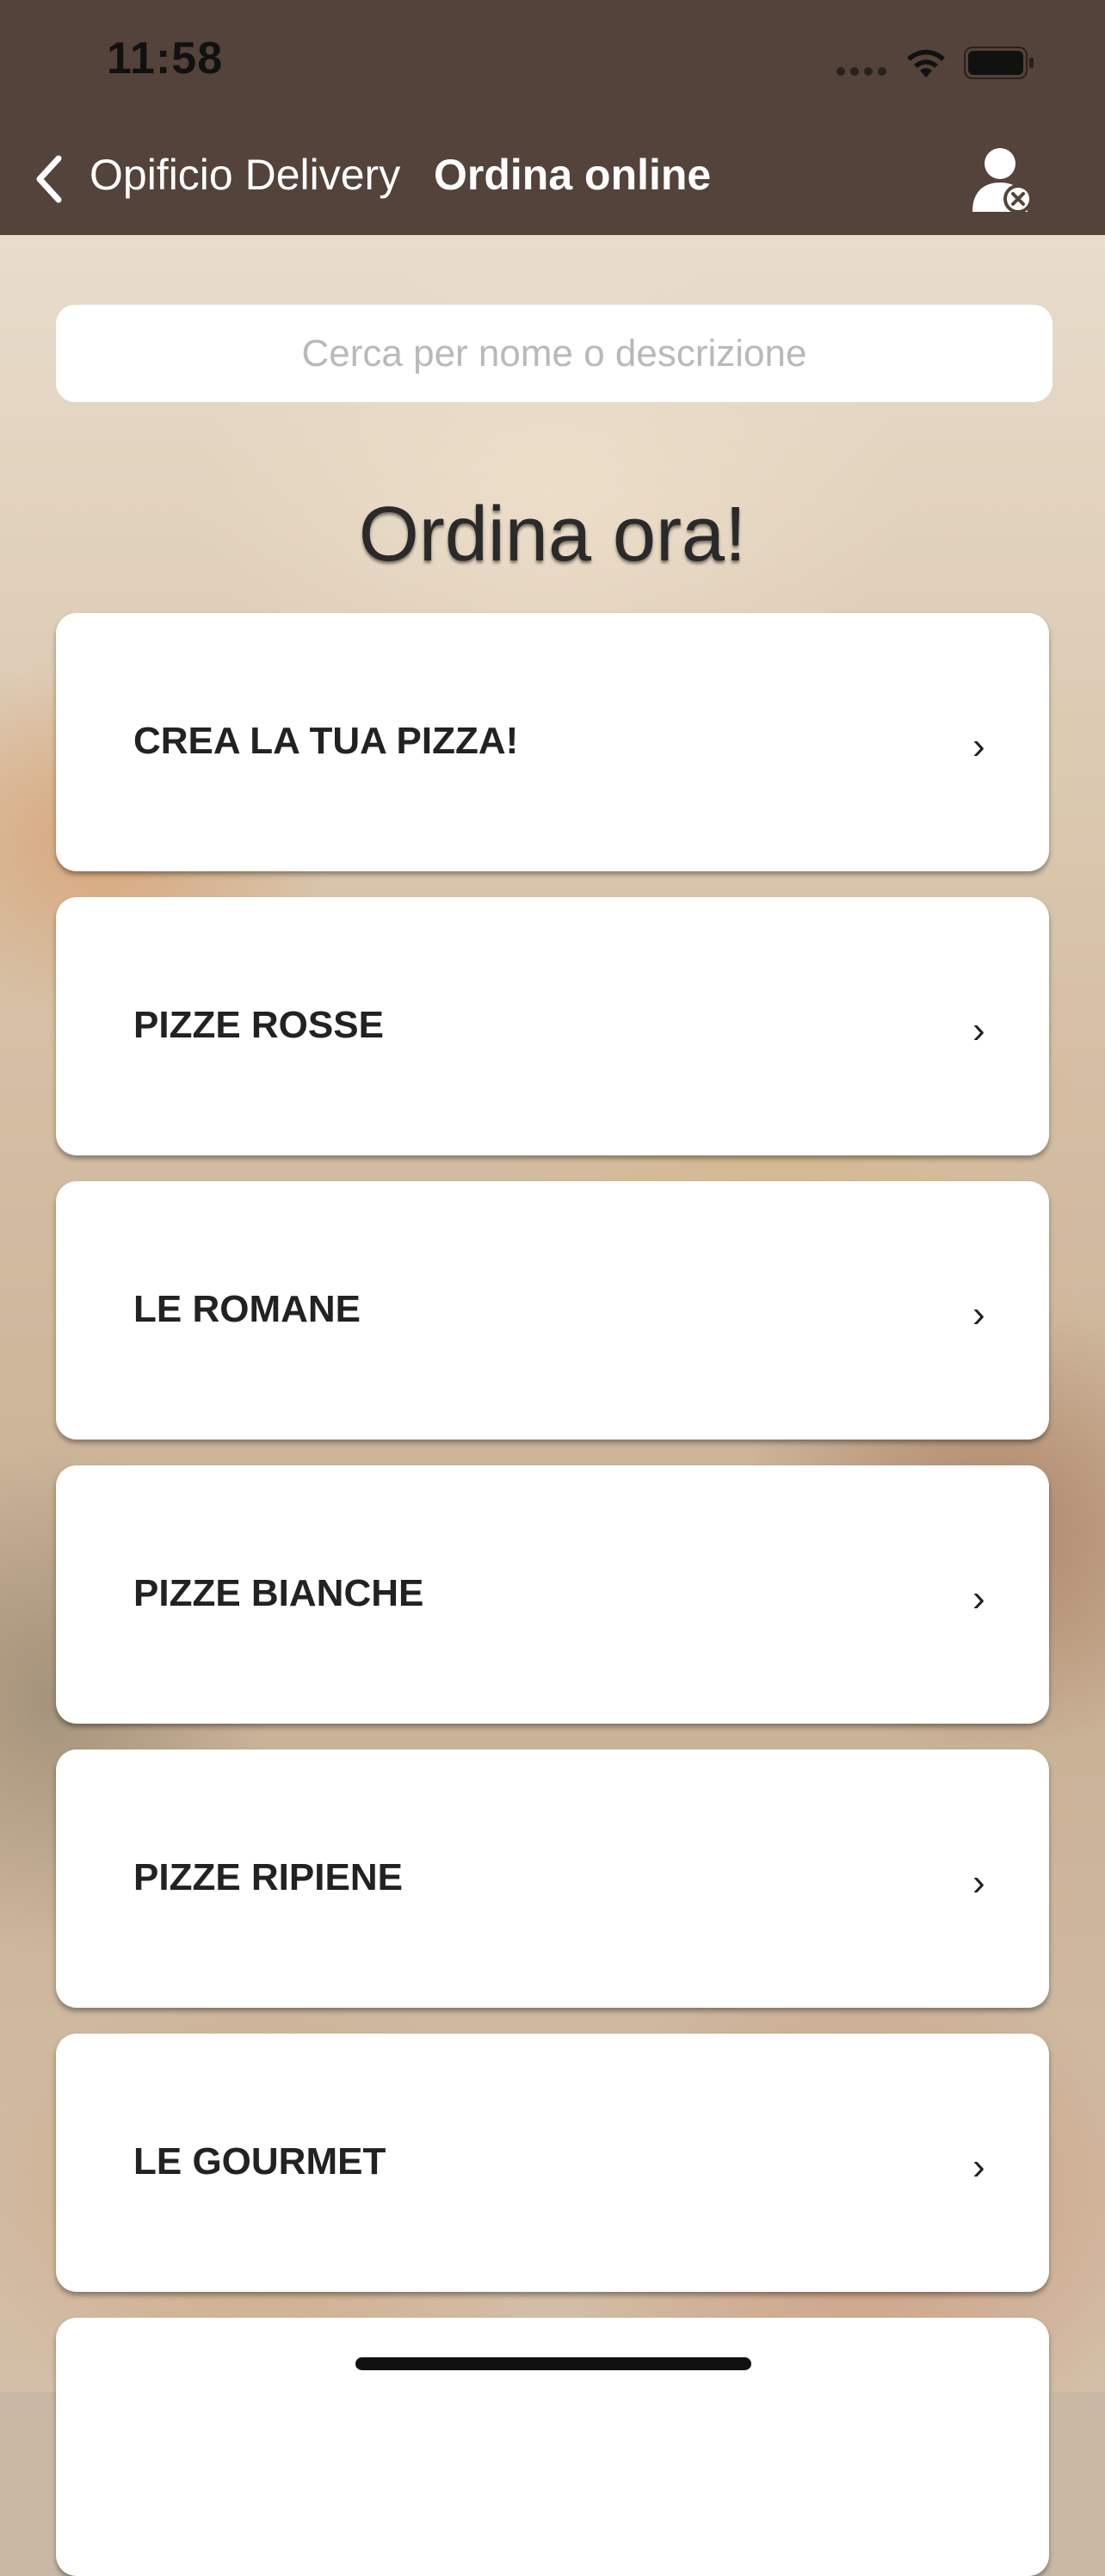  What do you see at coordinates (552, 742) in the screenshot?
I see `category-card: CREA LA TUA PIZZA! ›` at bounding box center [552, 742].